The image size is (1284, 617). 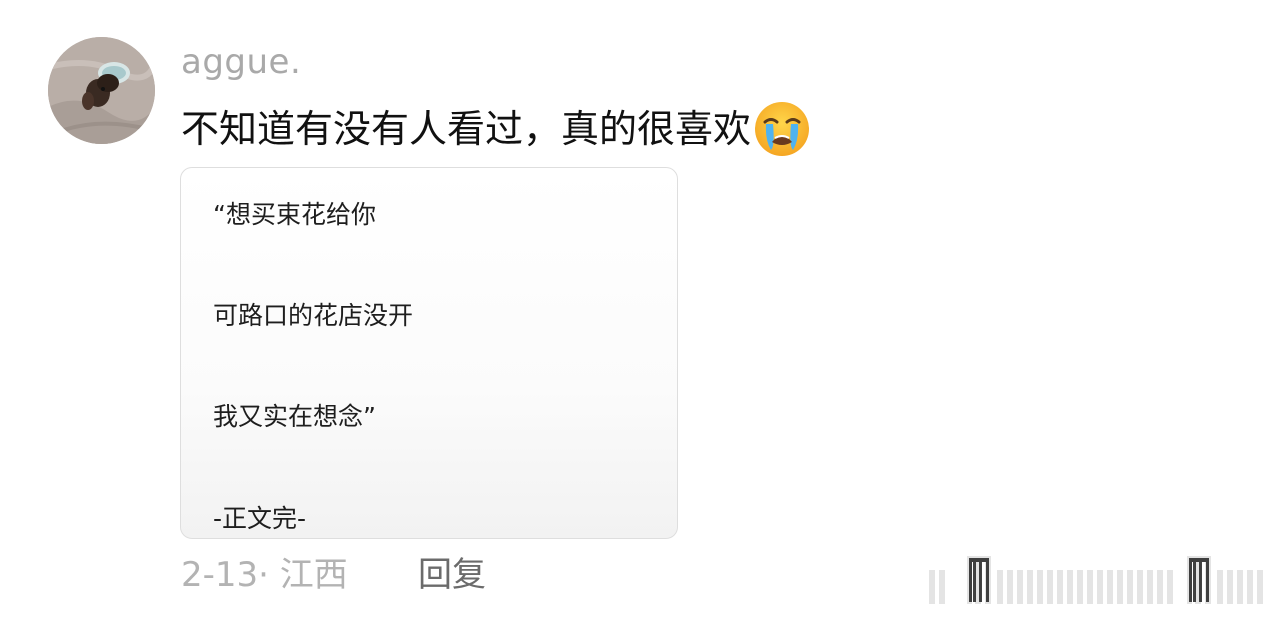 I want to click on quote-line: “想买束花给你, so click(x=294, y=214).